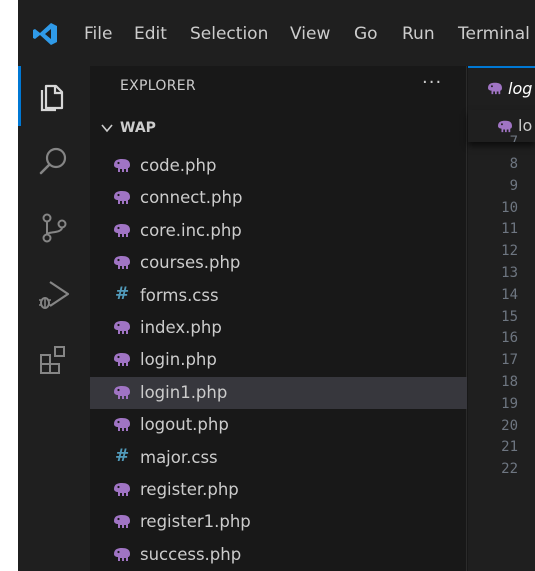 Image resolution: width=535 pixels, height=571 pixels. I want to click on file-label: register1.php, so click(195, 522).